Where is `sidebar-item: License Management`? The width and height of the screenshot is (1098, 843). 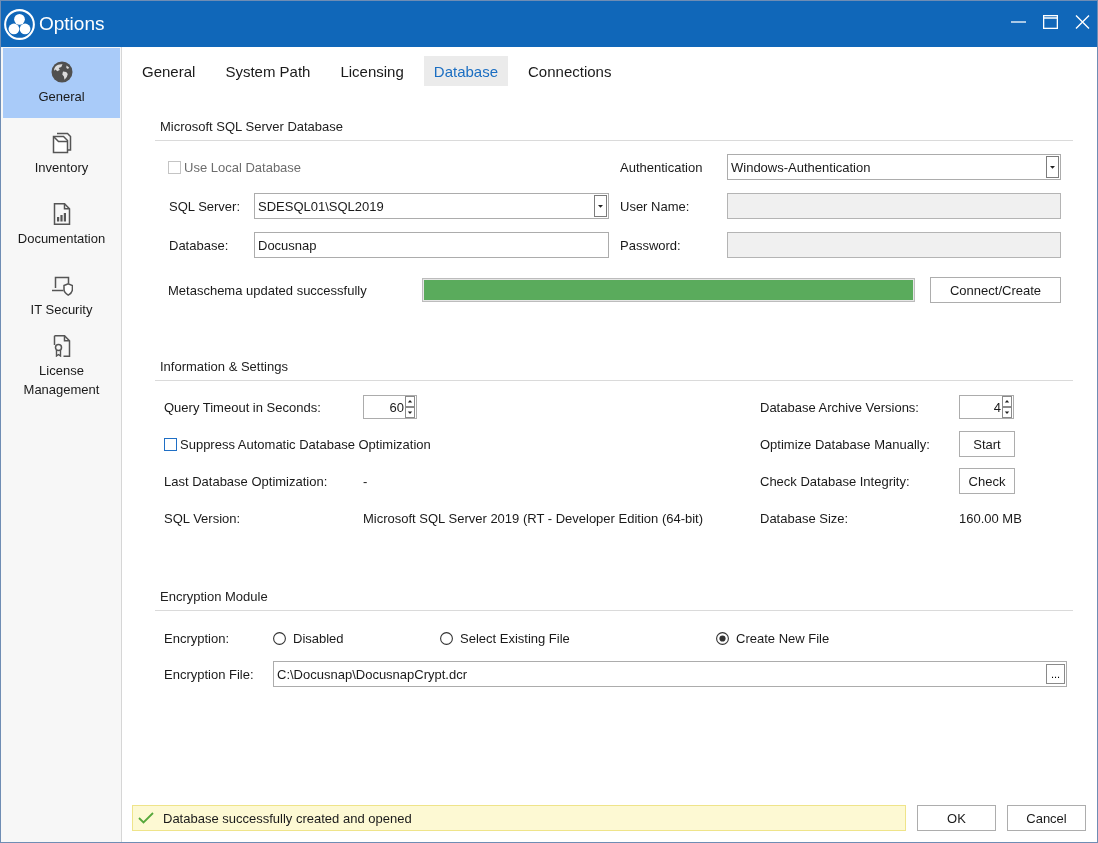 sidebar-item: License Management is located at coordinates (61, 367).